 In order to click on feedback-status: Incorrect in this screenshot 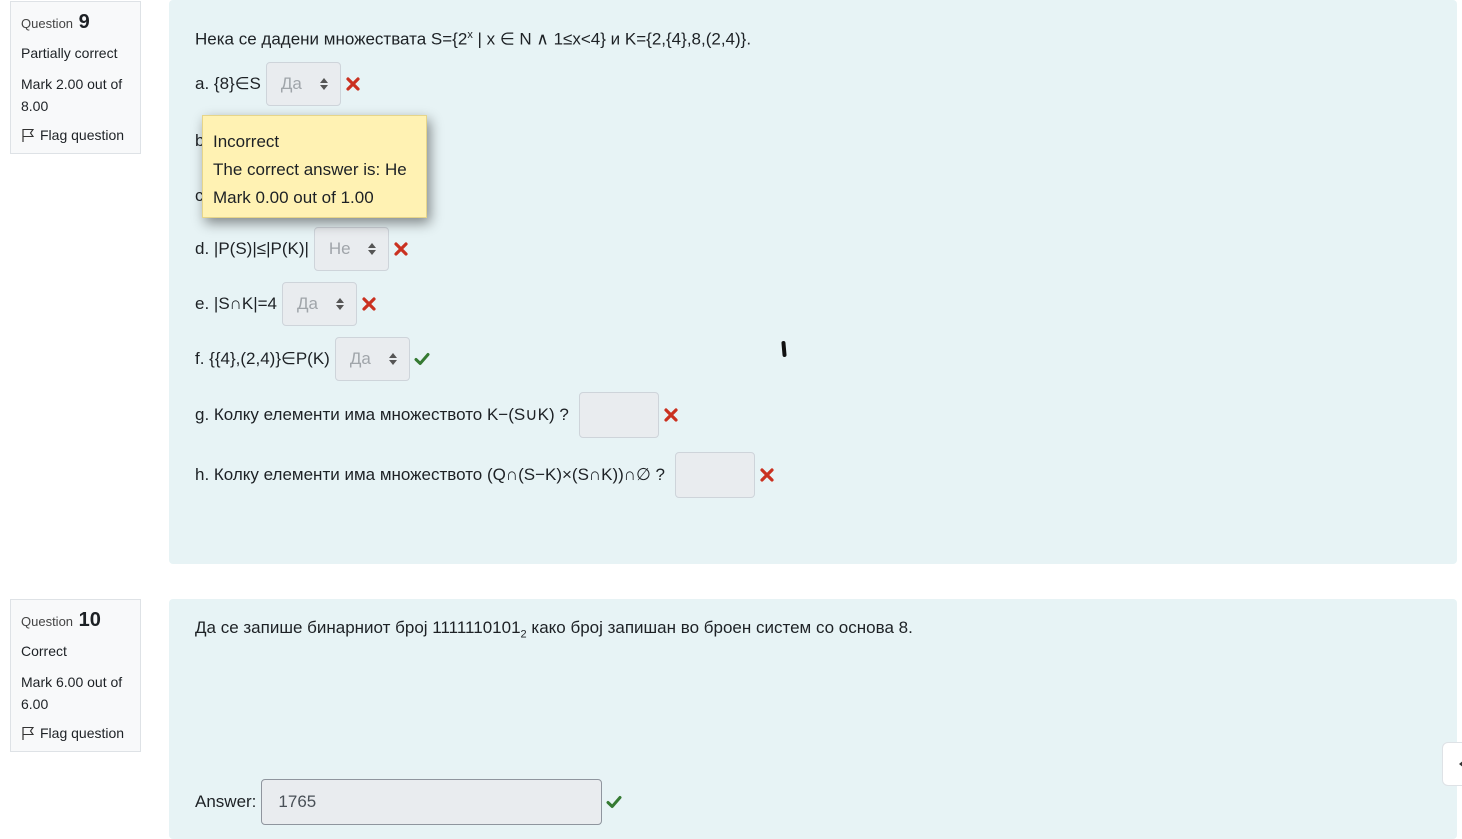, I will do `click(246, 141)`.